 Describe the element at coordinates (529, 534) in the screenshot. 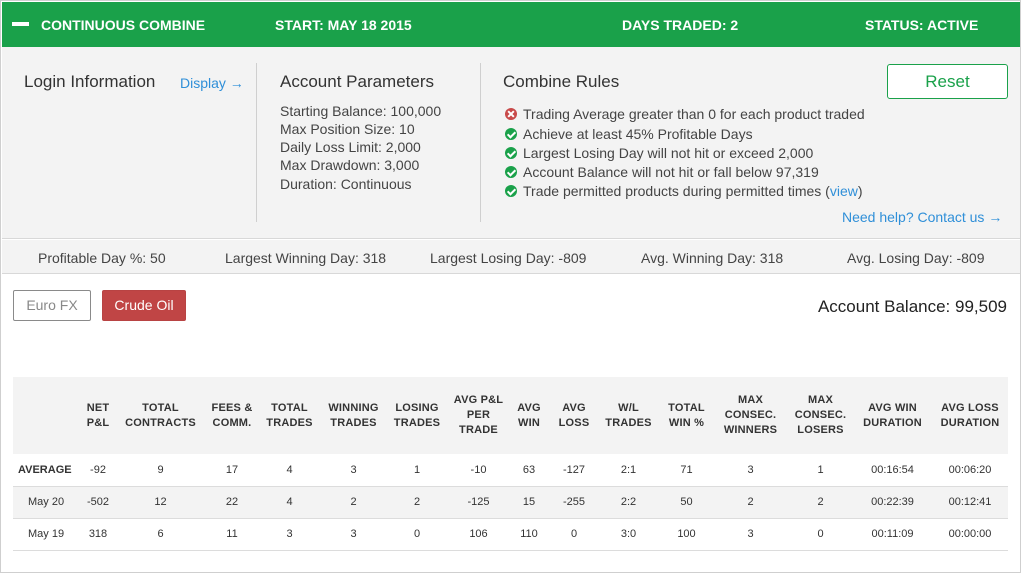

I see `table-cell: 110` at that location.